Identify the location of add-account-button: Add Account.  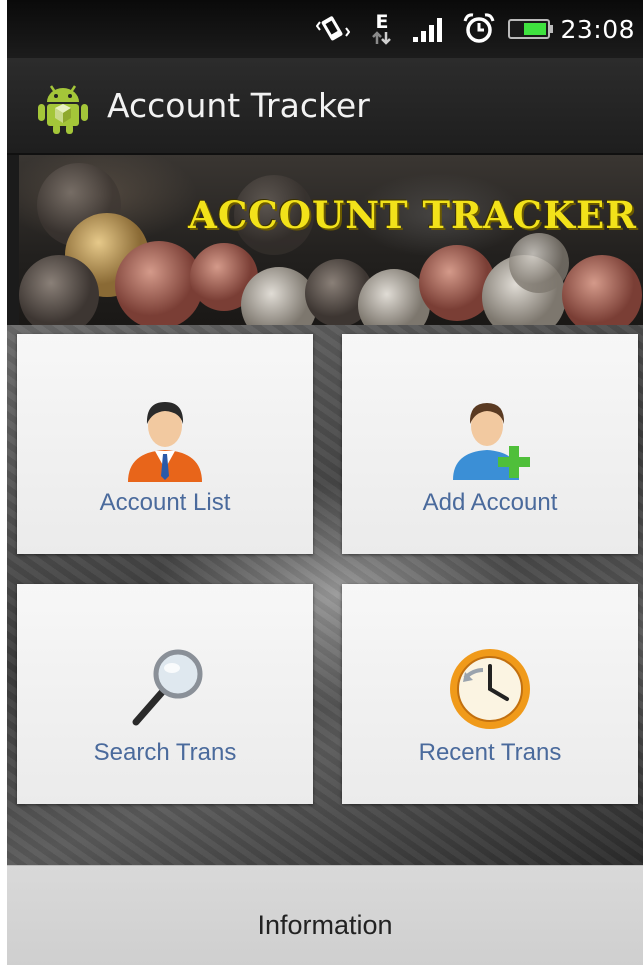
(490, 444).